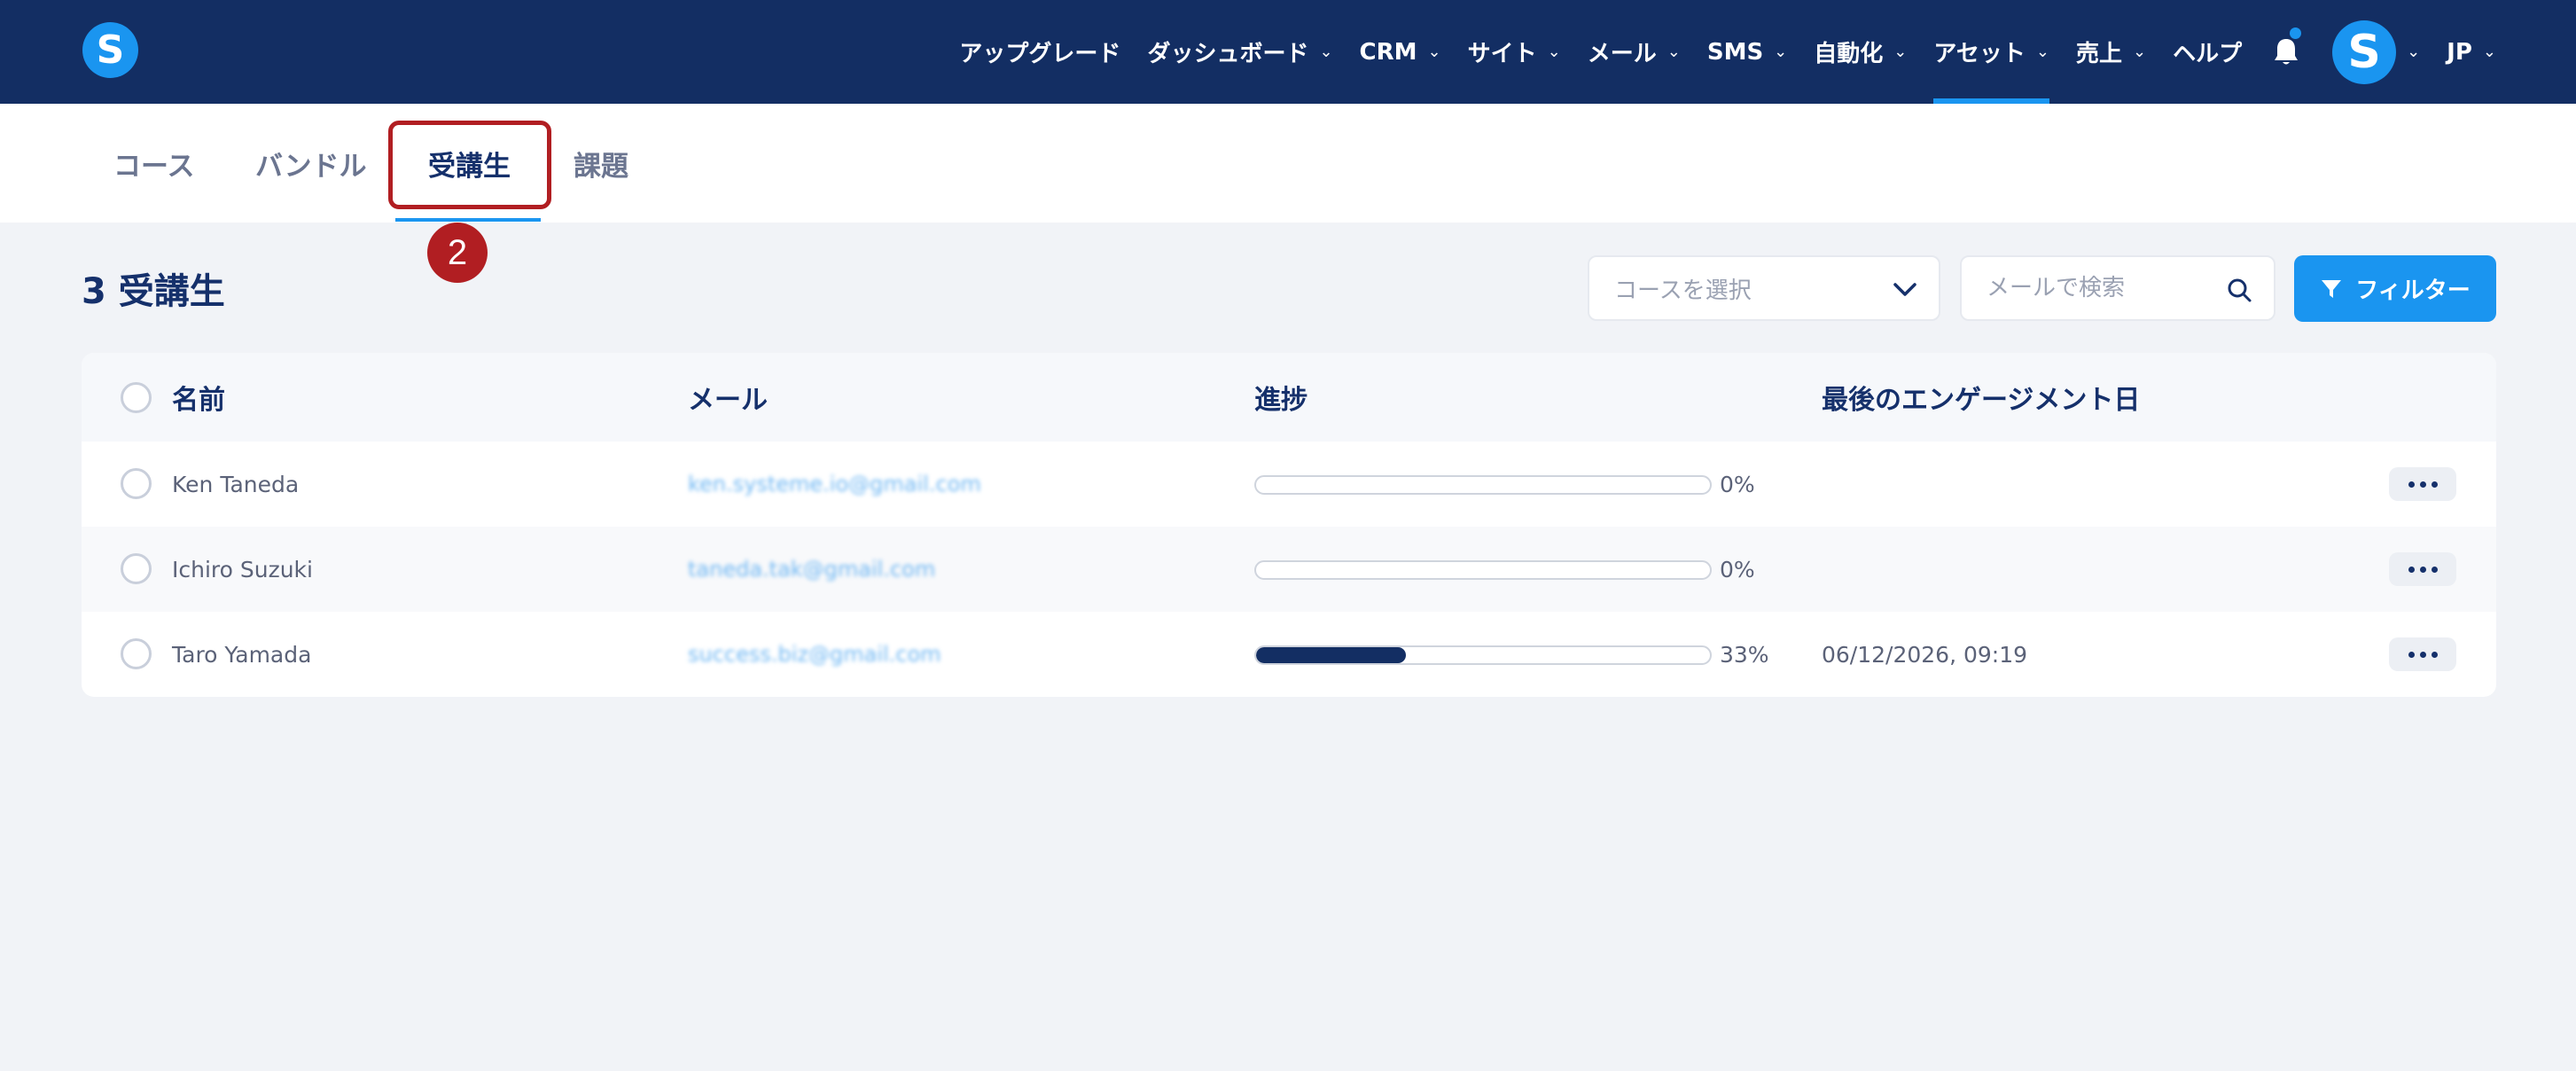 Image resolution: width=2576 pixels, height=1071 pixels. I want to click on nav-item-label: CRM, so click(1388, 52).